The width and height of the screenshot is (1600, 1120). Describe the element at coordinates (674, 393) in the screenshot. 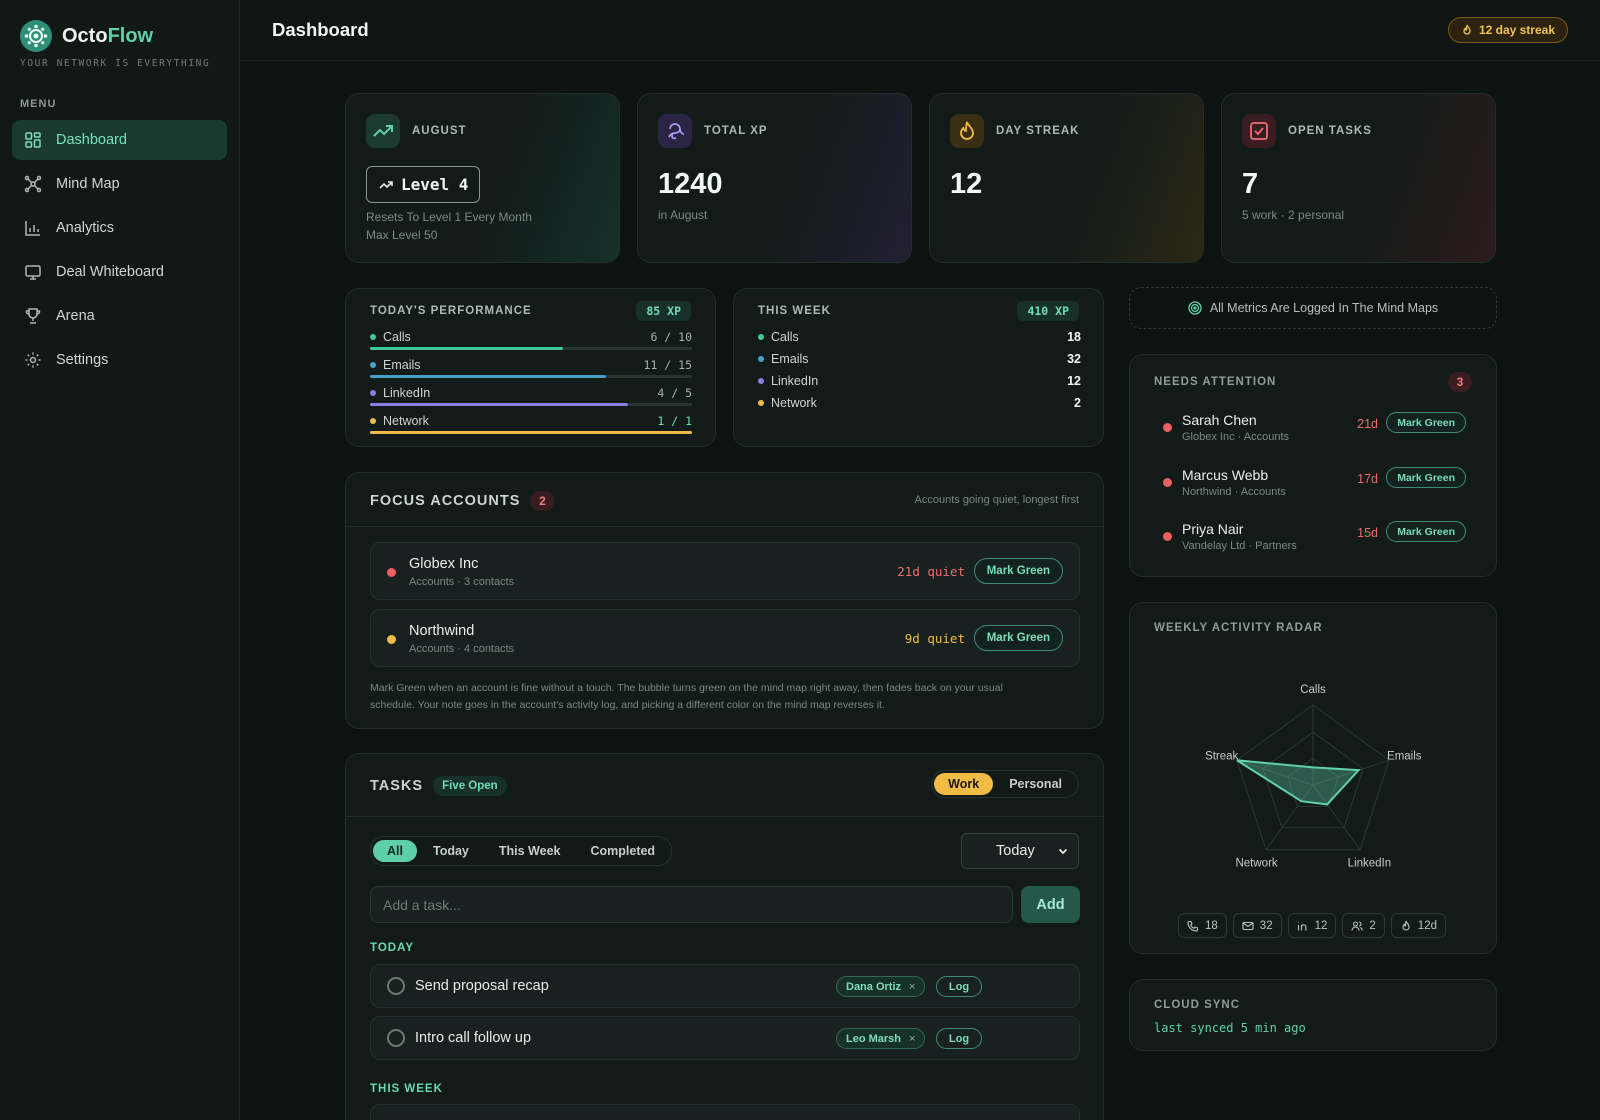

I see `metric-count: 4 / 5` at that location.